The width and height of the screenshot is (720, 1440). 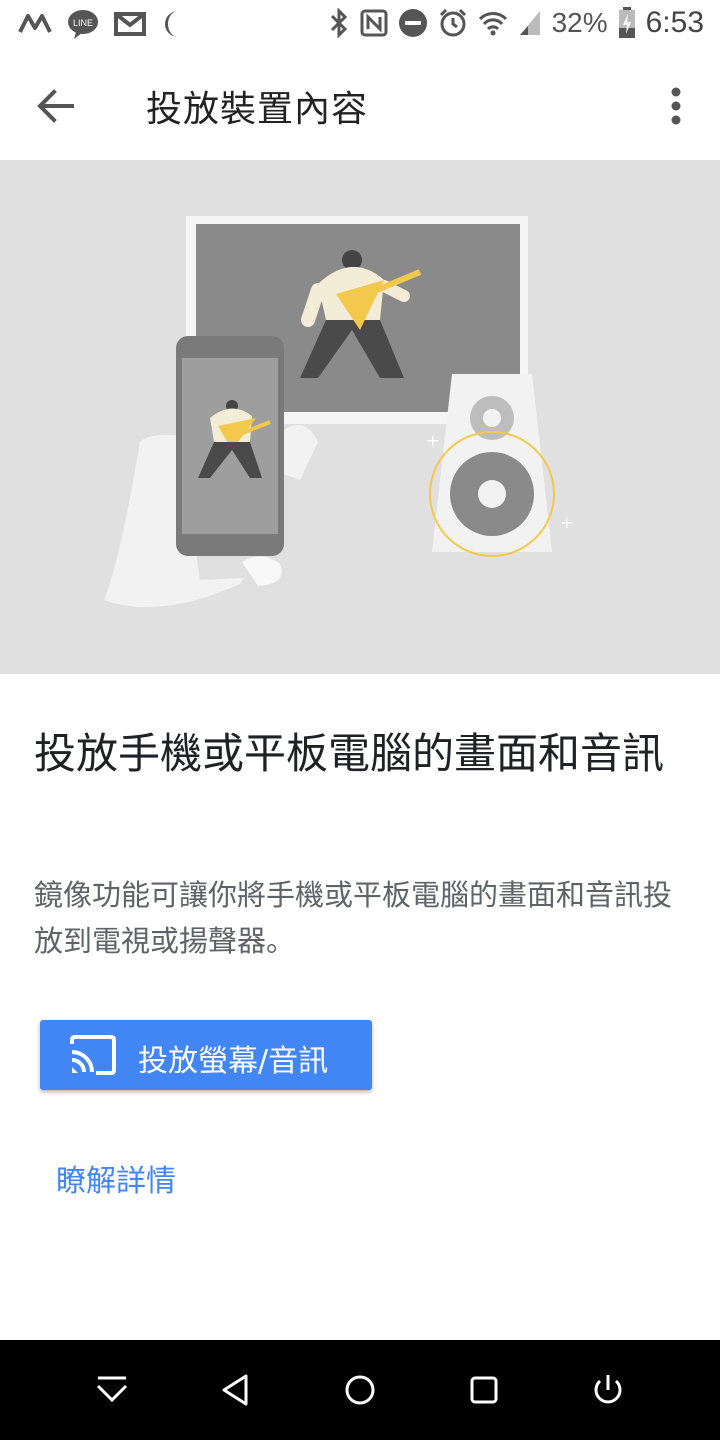 What do you see at coordinates (236, 1390) in the screenshot?
I see `back-icon` at bounding box center [236, 1390].